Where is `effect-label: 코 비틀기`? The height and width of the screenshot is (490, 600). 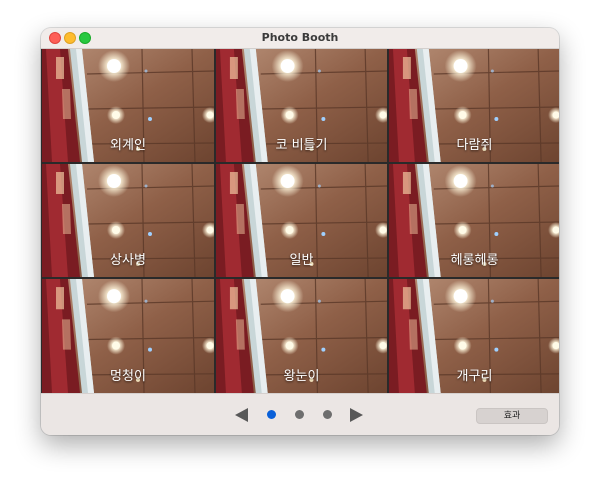 effect-label: 코 비틀기 is located at coordinates (301, 145).